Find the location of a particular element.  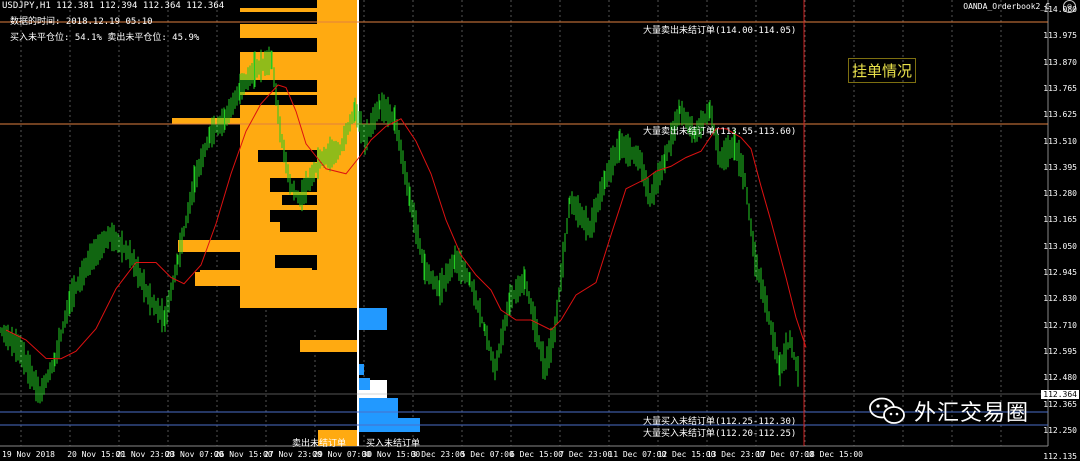

current-price-tag: 112.364 is located at coordinates (1060, 394).